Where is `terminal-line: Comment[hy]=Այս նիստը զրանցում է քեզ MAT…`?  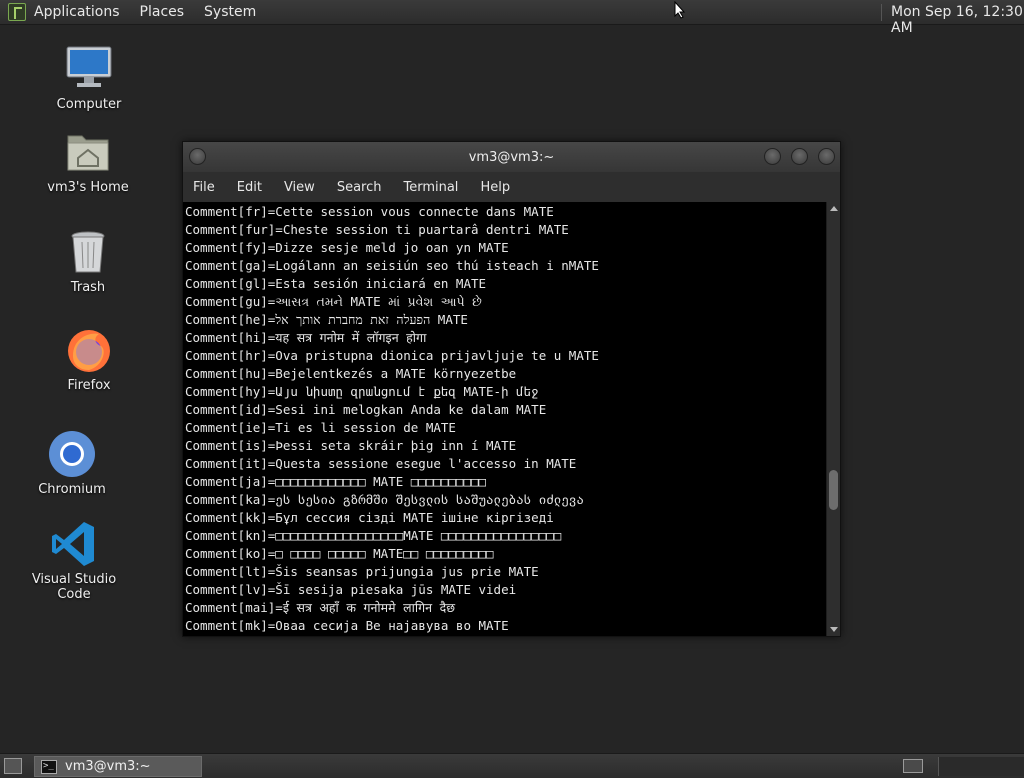
terminal-line: Comment[hy]=Այս նիստը զրանցում է քեզ MAT… is located at coordinates (362, 391).